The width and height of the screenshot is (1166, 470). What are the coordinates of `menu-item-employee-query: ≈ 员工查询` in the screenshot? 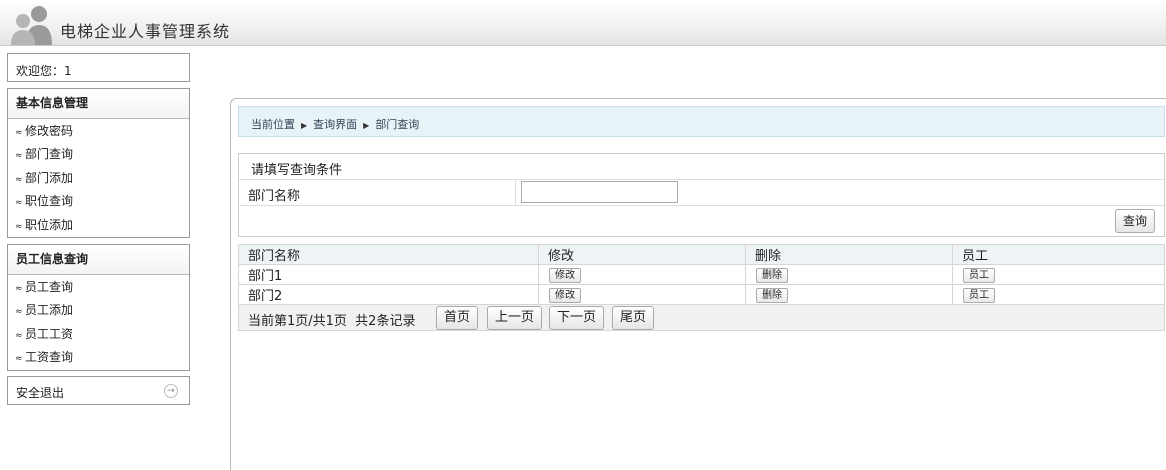 It's located at (98, 287).